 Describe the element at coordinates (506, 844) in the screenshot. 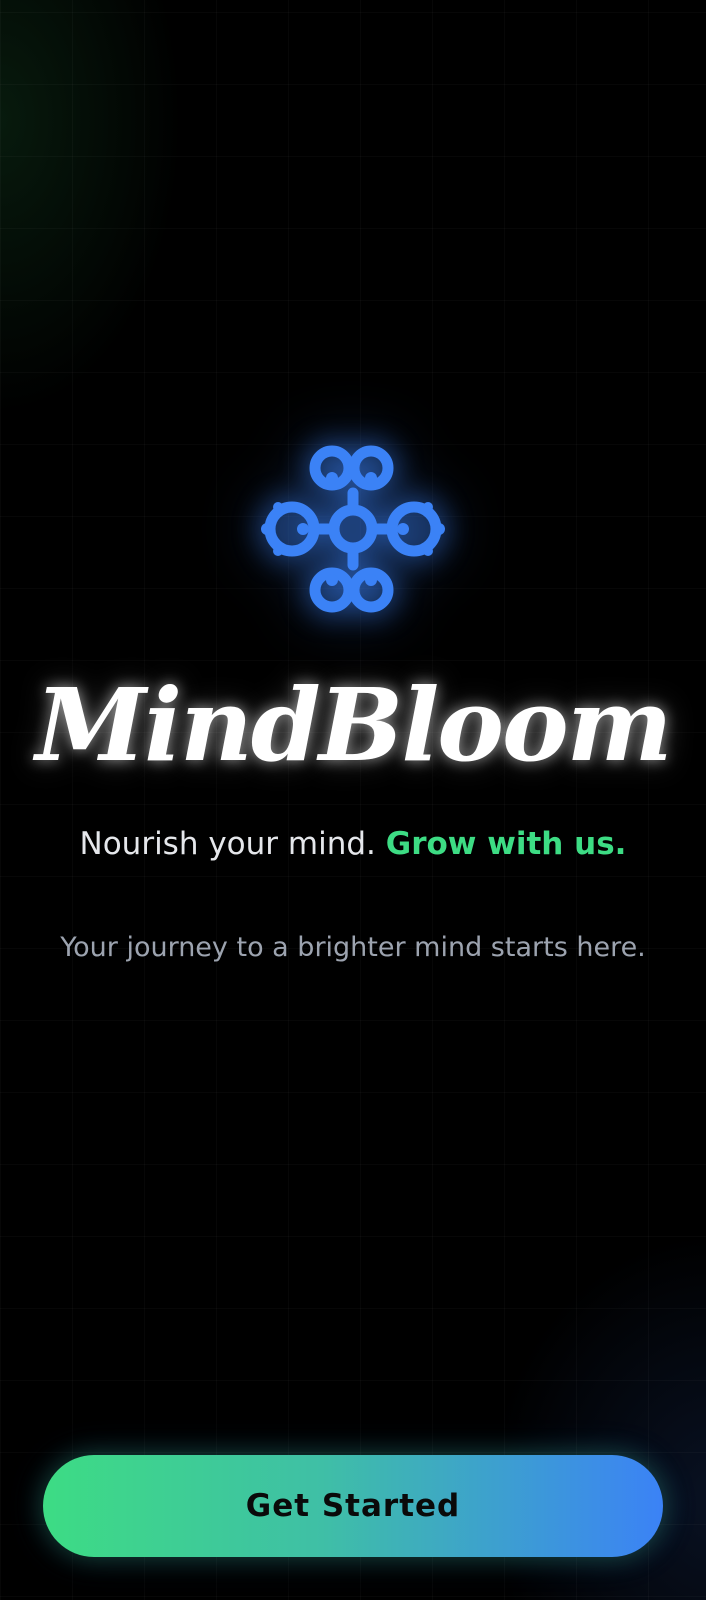

I see `tagline-accent: Grow with us.` at that location.